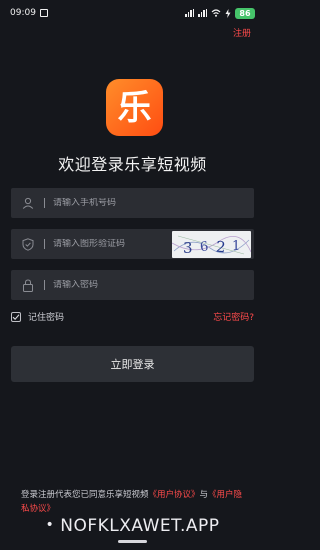  I want to click on check-icon, so click(16, 316).